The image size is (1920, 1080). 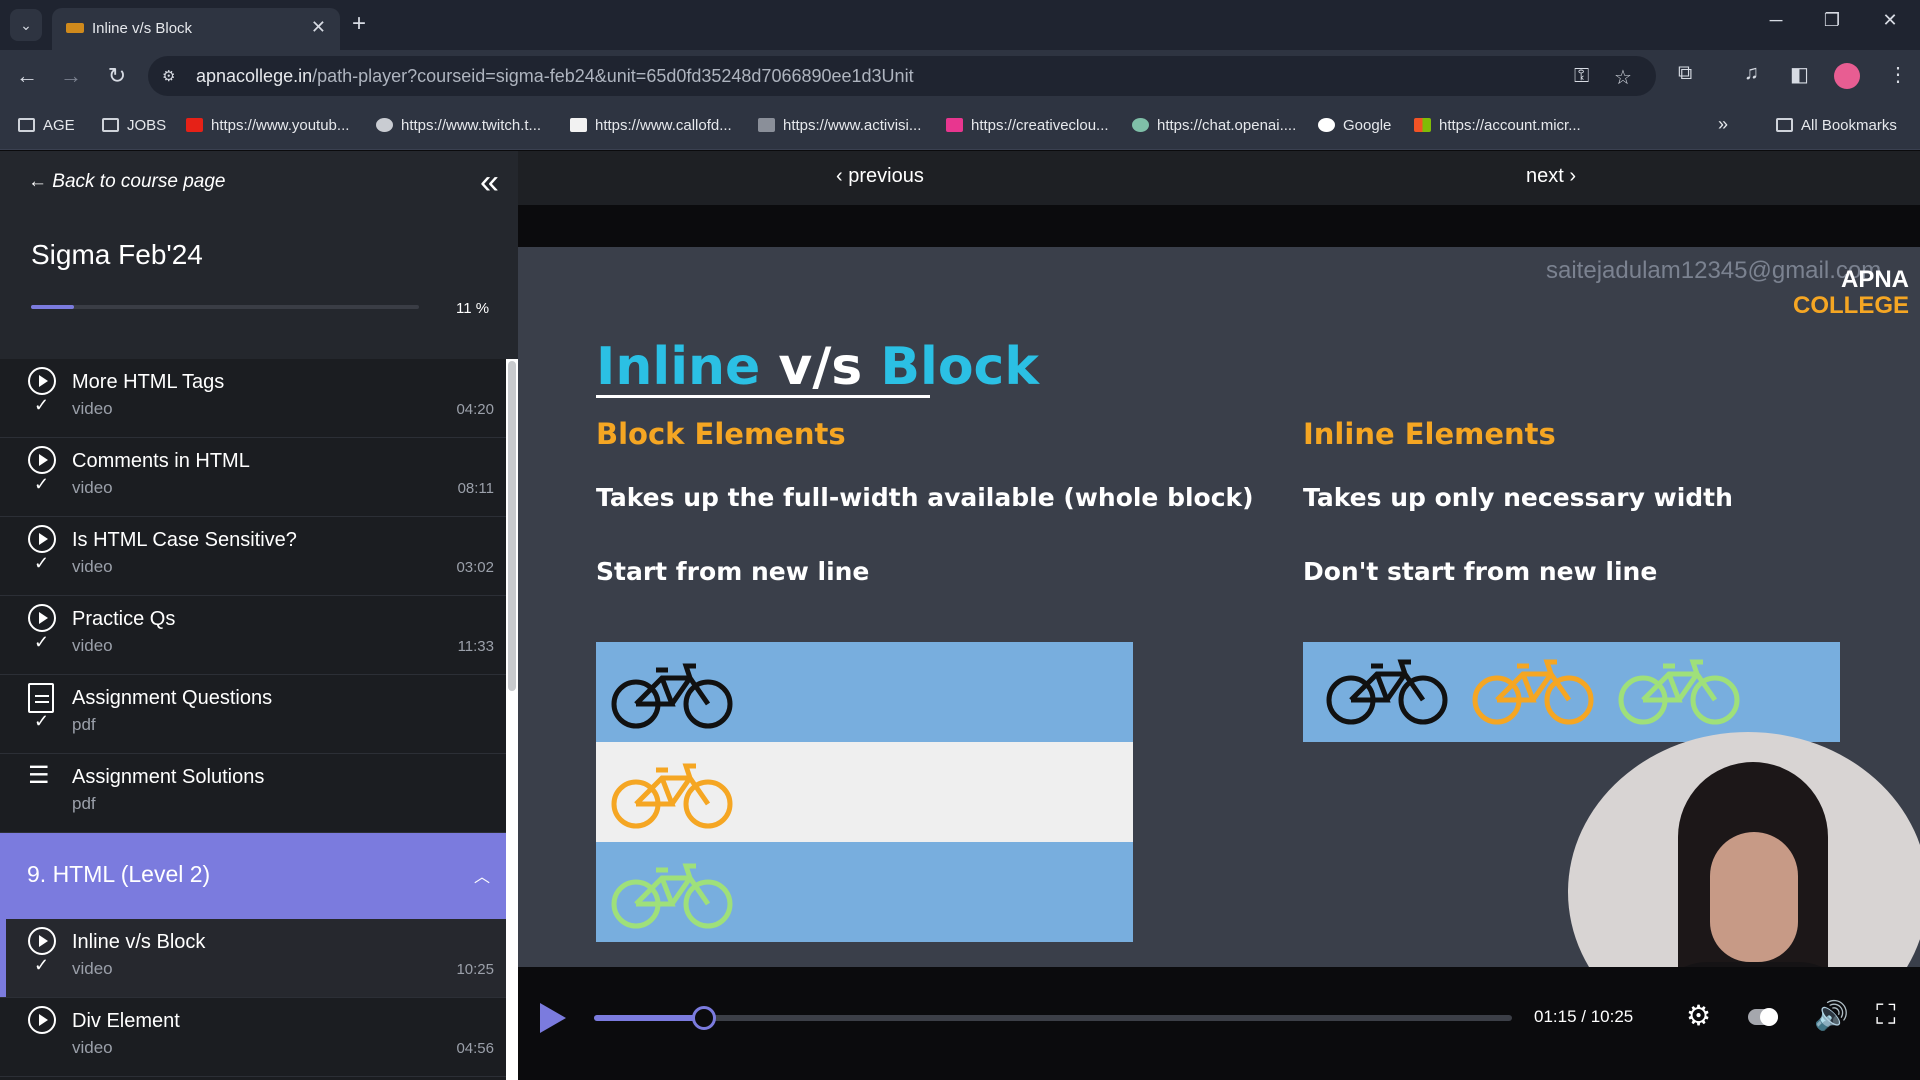 I want to click on bookmark-google: Google, so click(x=1354, y=125).